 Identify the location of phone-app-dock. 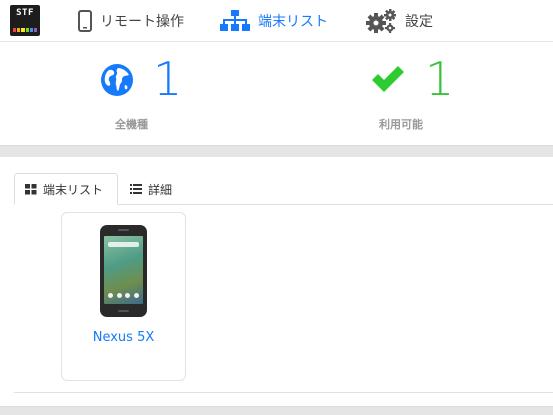
(123, 295).